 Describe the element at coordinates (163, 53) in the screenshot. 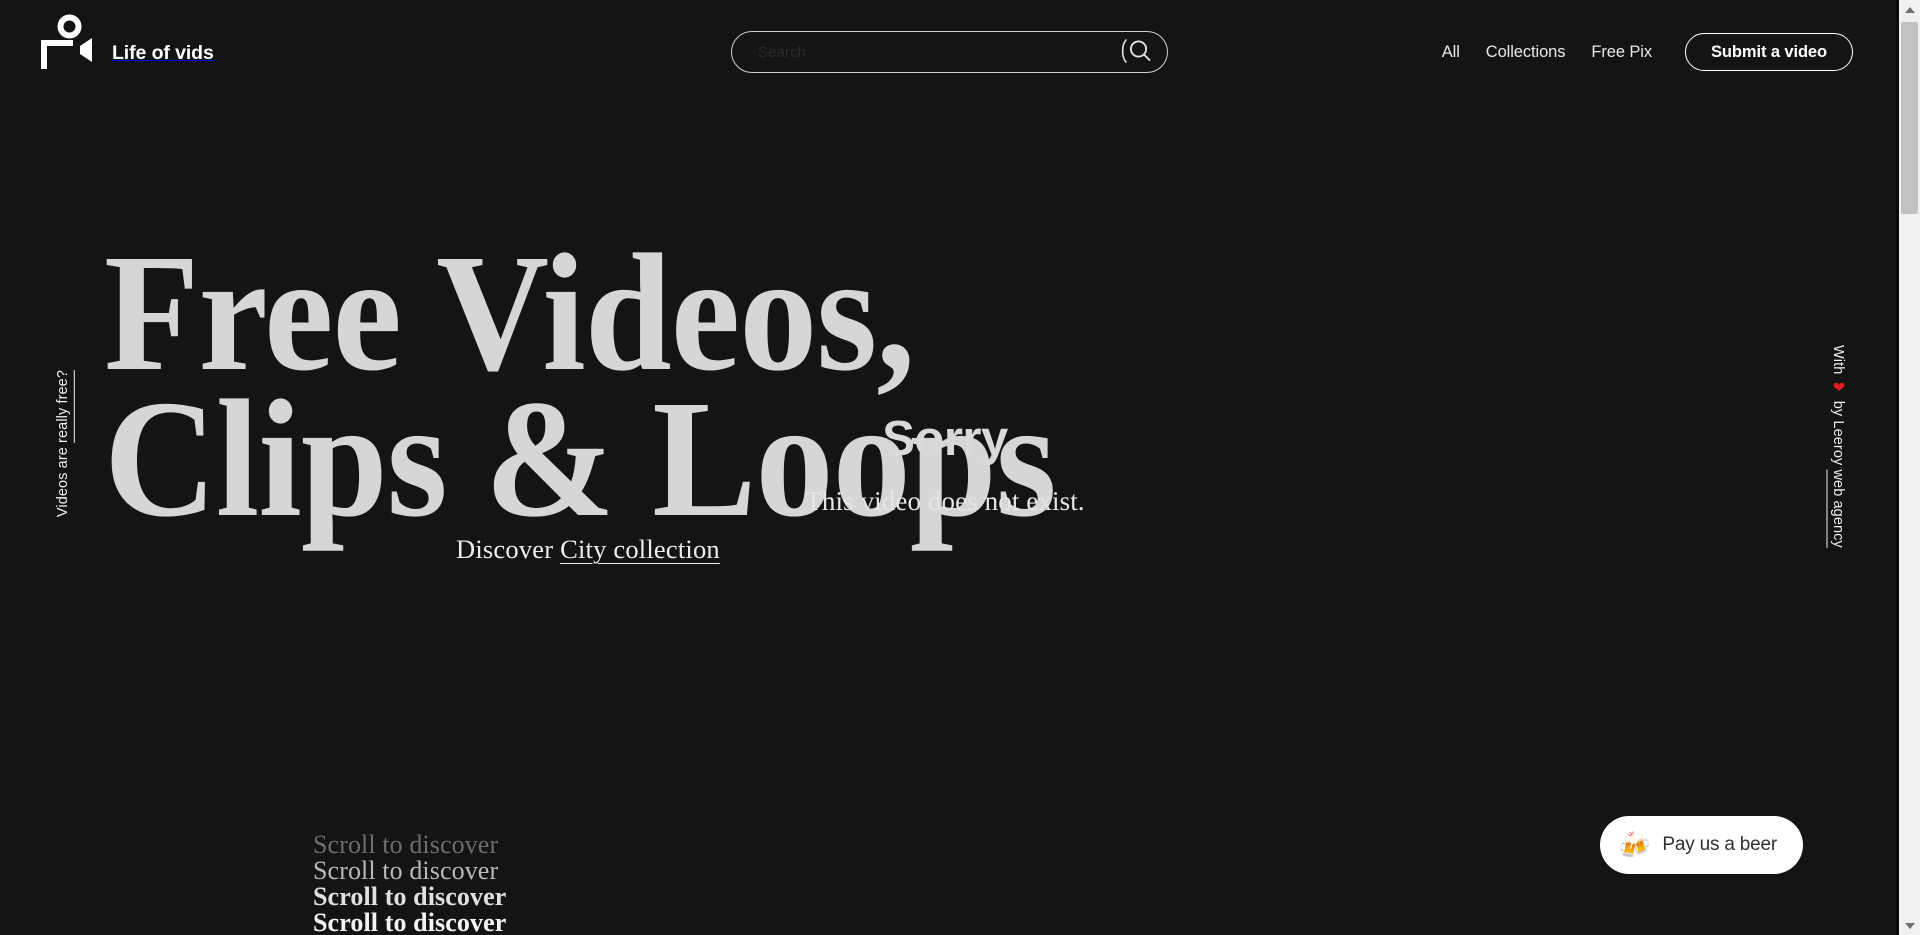

I see `brand-name: Life of vids` at that location.